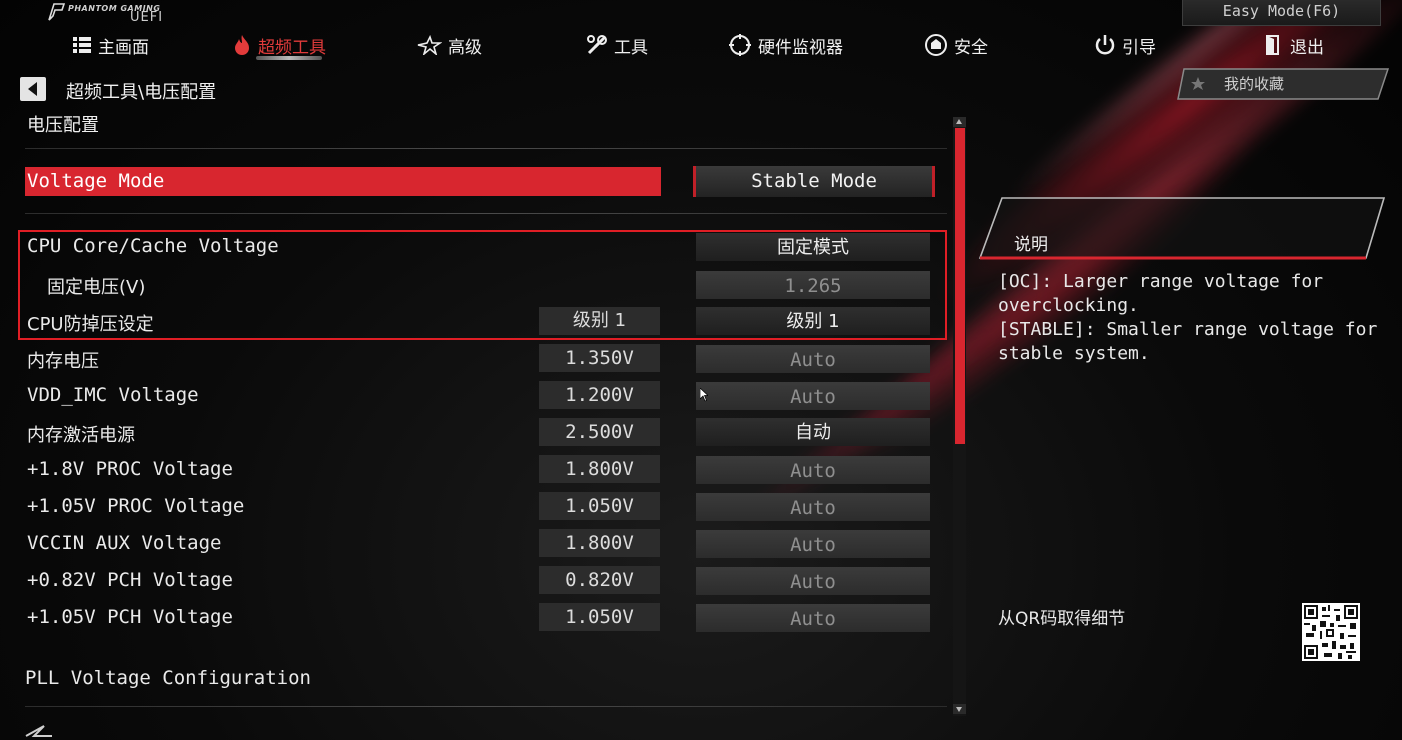  What do you see at coordinates (63, 125) in the screenshot?
I see `page-title: 电压配置` at bounding box center [63, 125].